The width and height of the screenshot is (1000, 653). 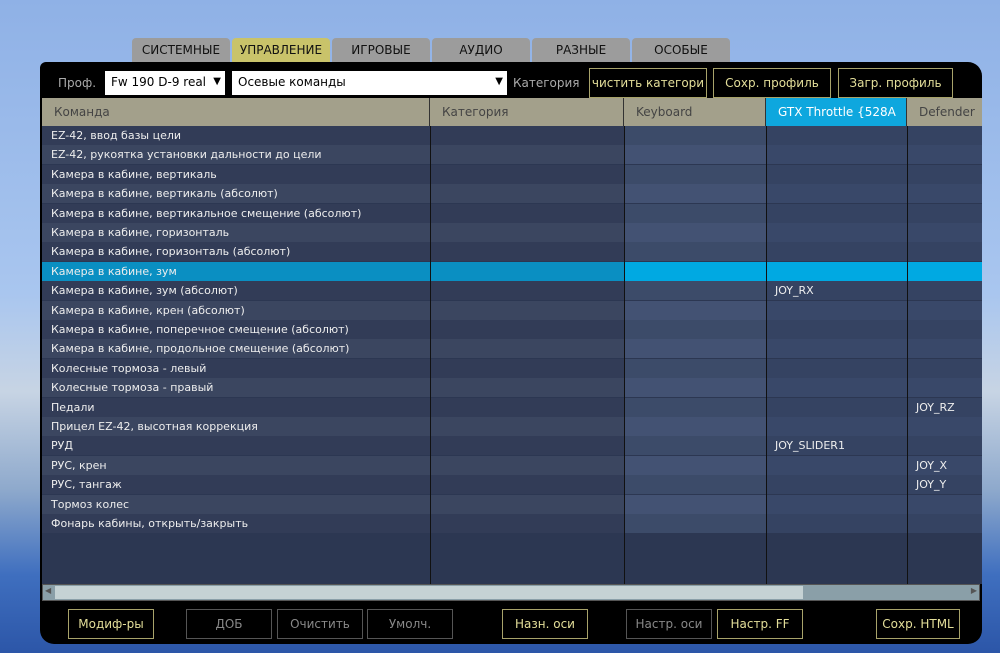 I want to click on tab-audio: АУДИО, so click(x=481, y=50).